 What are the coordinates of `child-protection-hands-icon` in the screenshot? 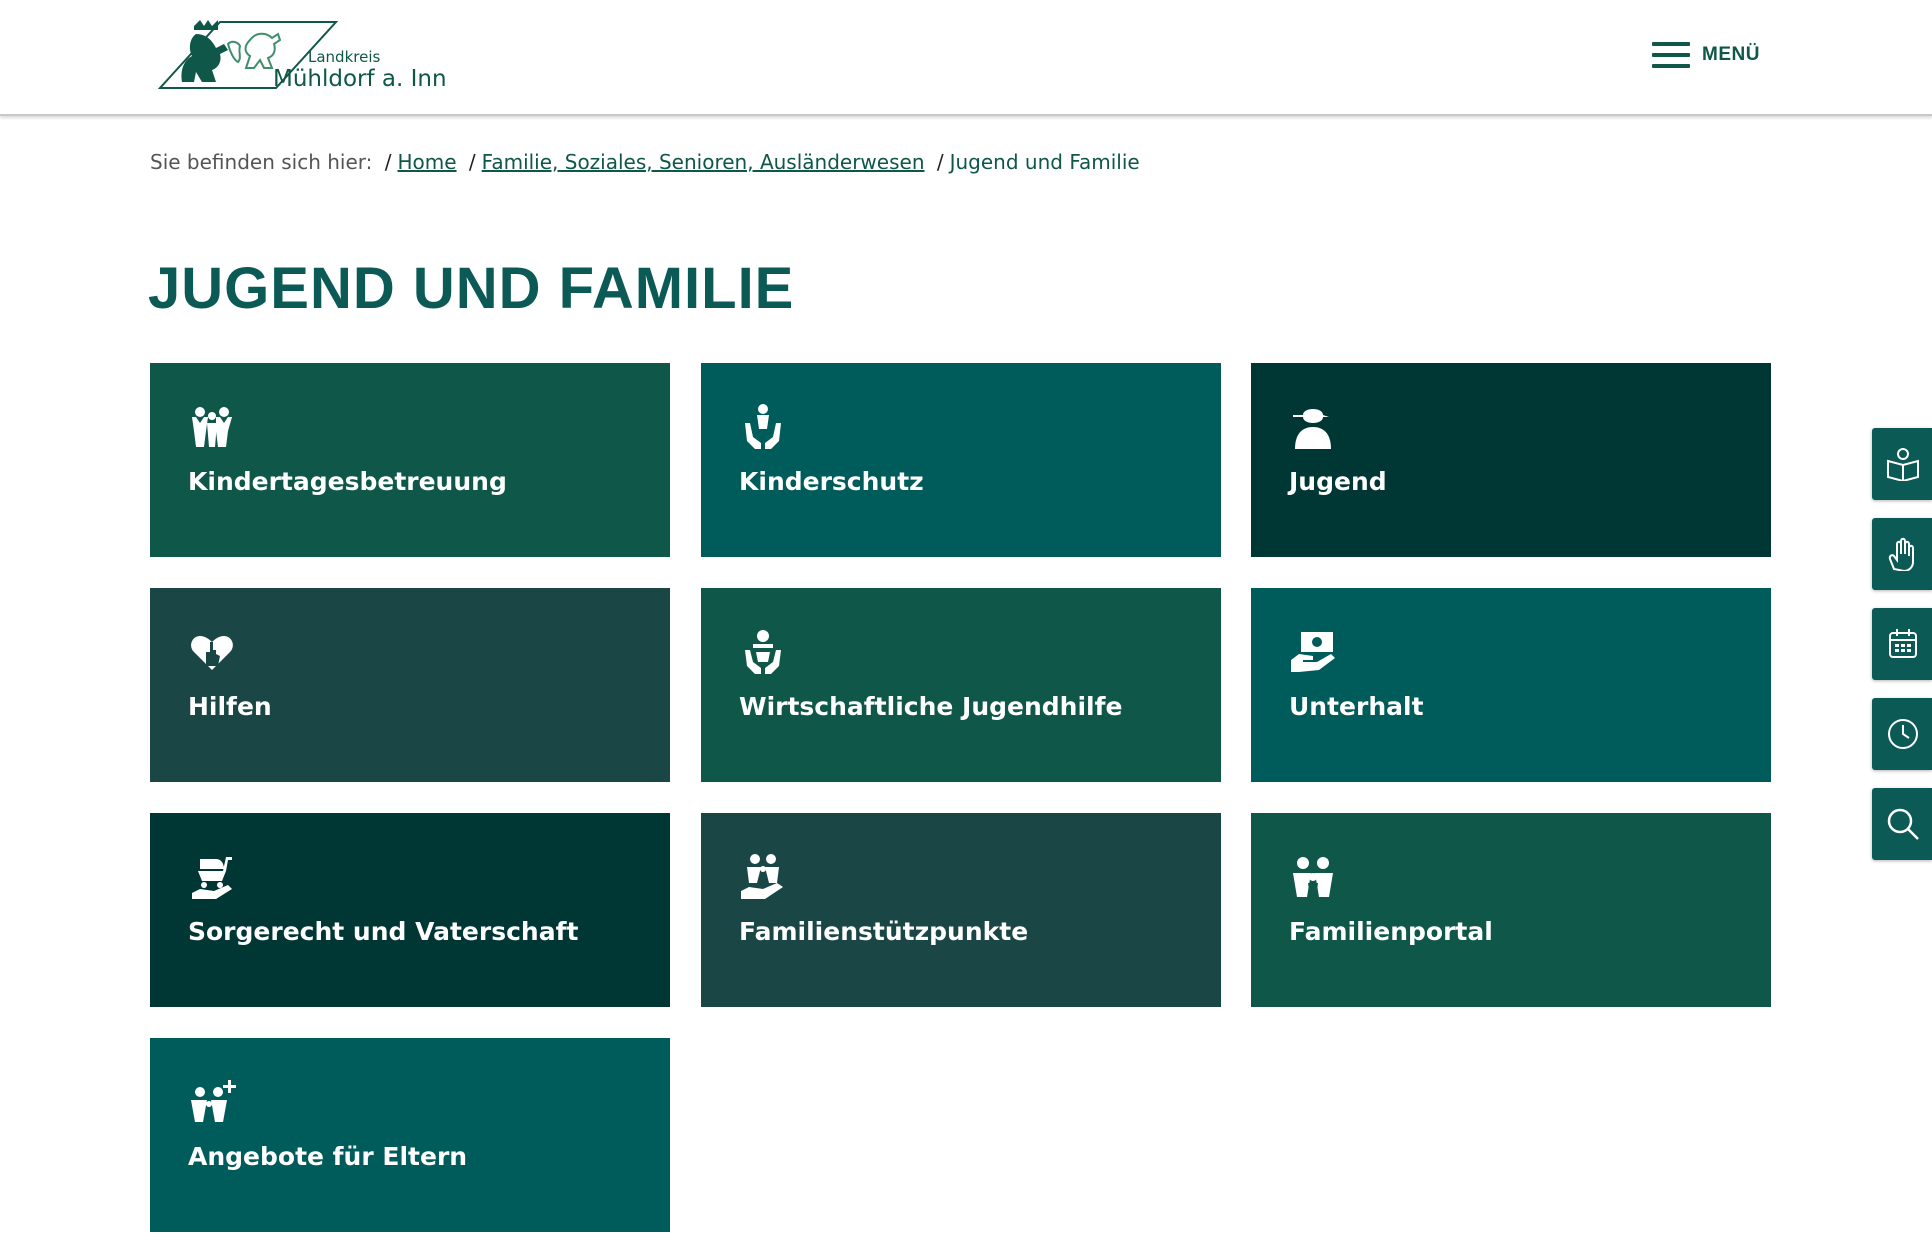 It's located at (763, 426).